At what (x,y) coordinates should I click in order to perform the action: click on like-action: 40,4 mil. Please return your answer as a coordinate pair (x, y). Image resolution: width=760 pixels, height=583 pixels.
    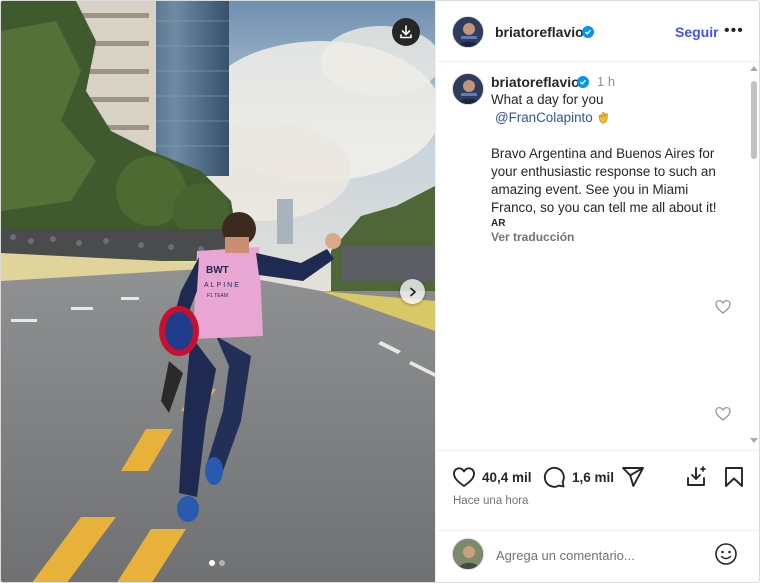
    Looking at the image, I should click on (492, 477).